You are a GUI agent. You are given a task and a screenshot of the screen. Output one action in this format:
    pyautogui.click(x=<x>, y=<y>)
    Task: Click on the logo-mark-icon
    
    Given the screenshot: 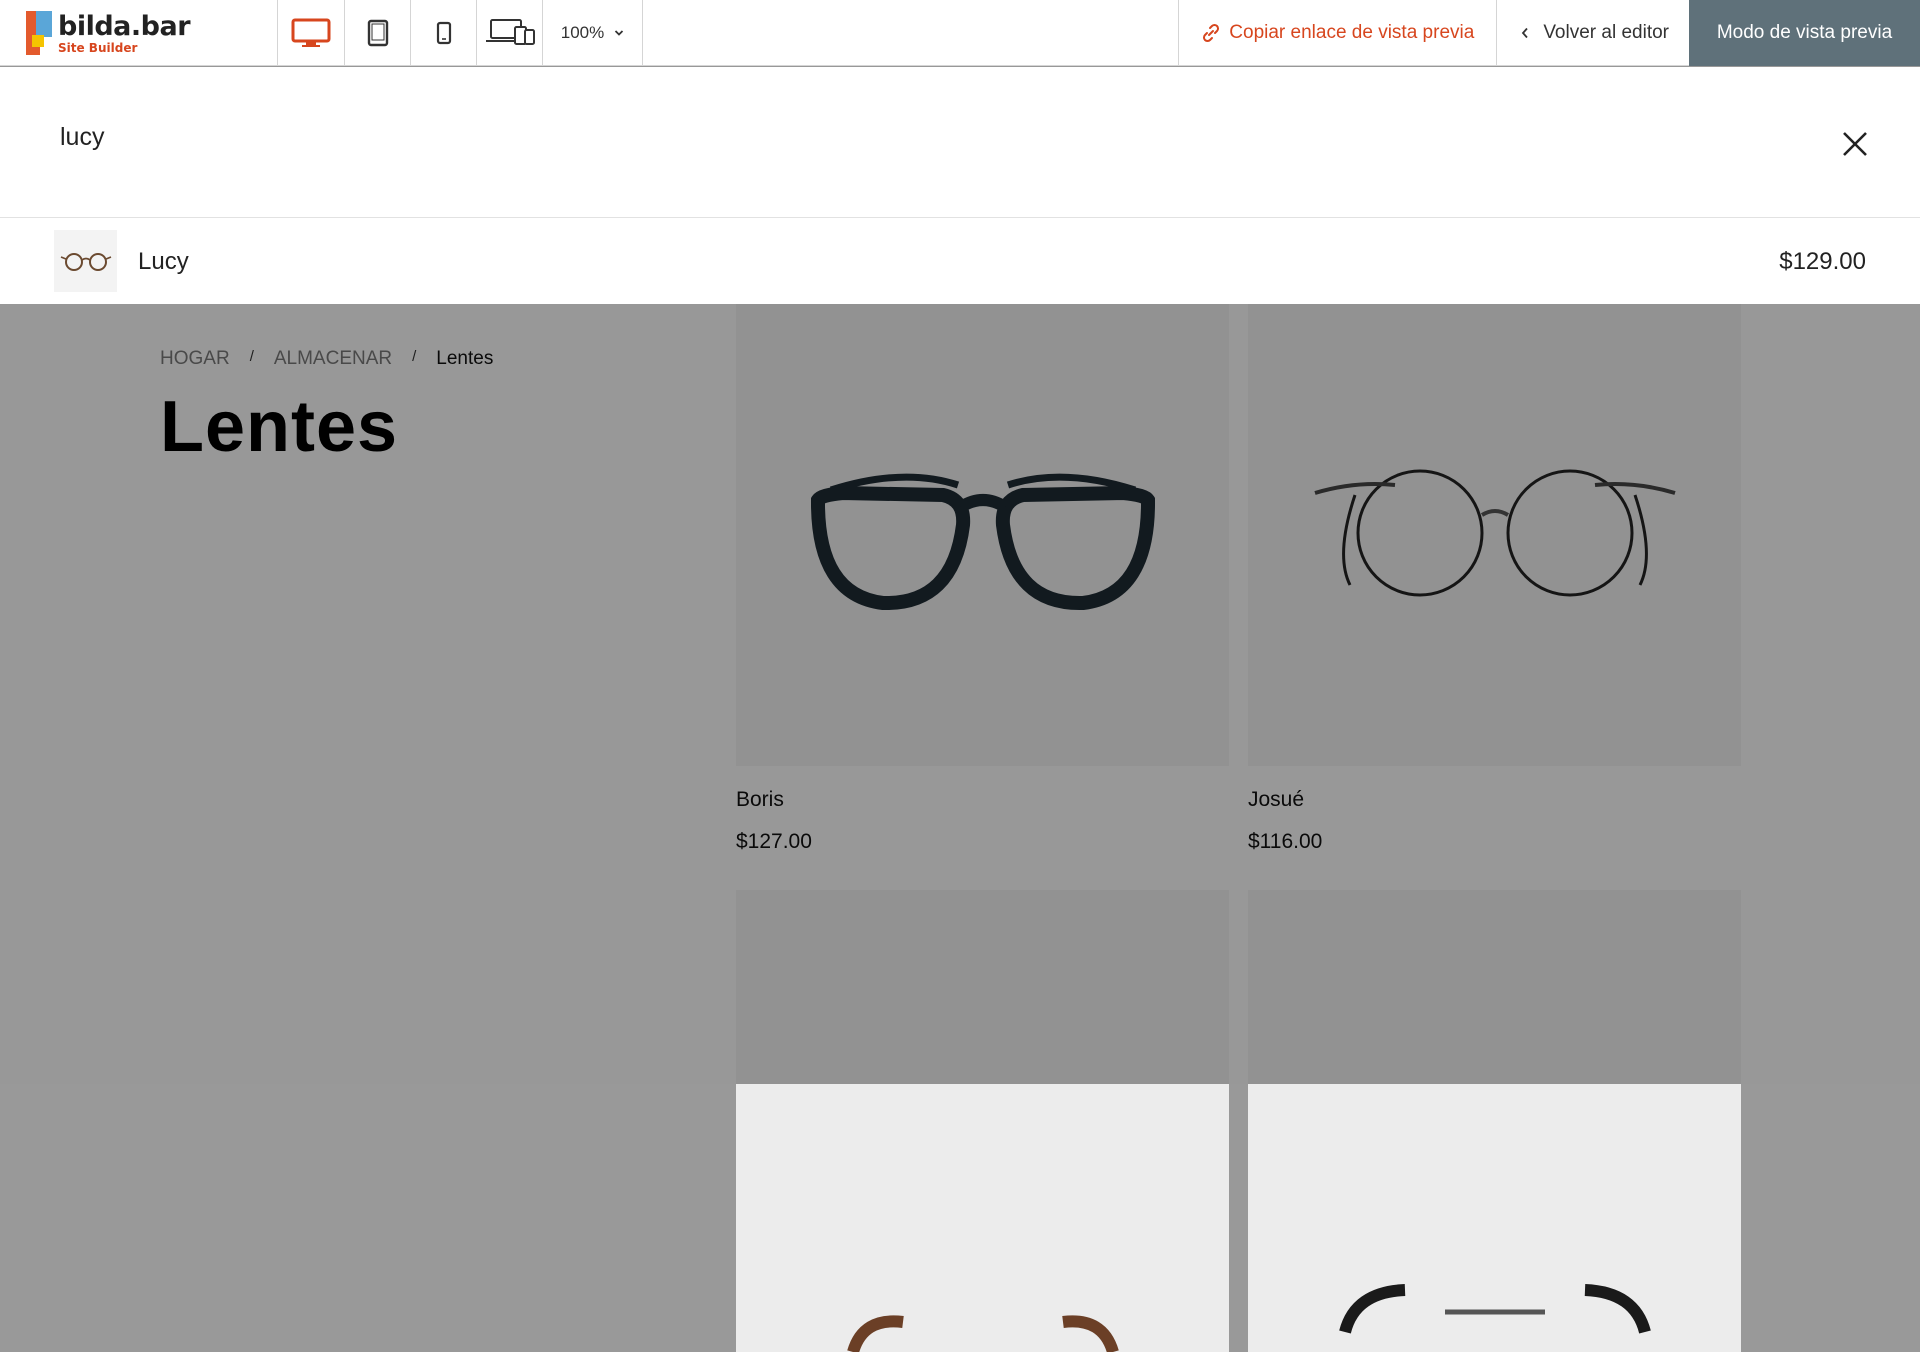 What is the action you would take?
    pyautogui.click(x=39, y=33)
    